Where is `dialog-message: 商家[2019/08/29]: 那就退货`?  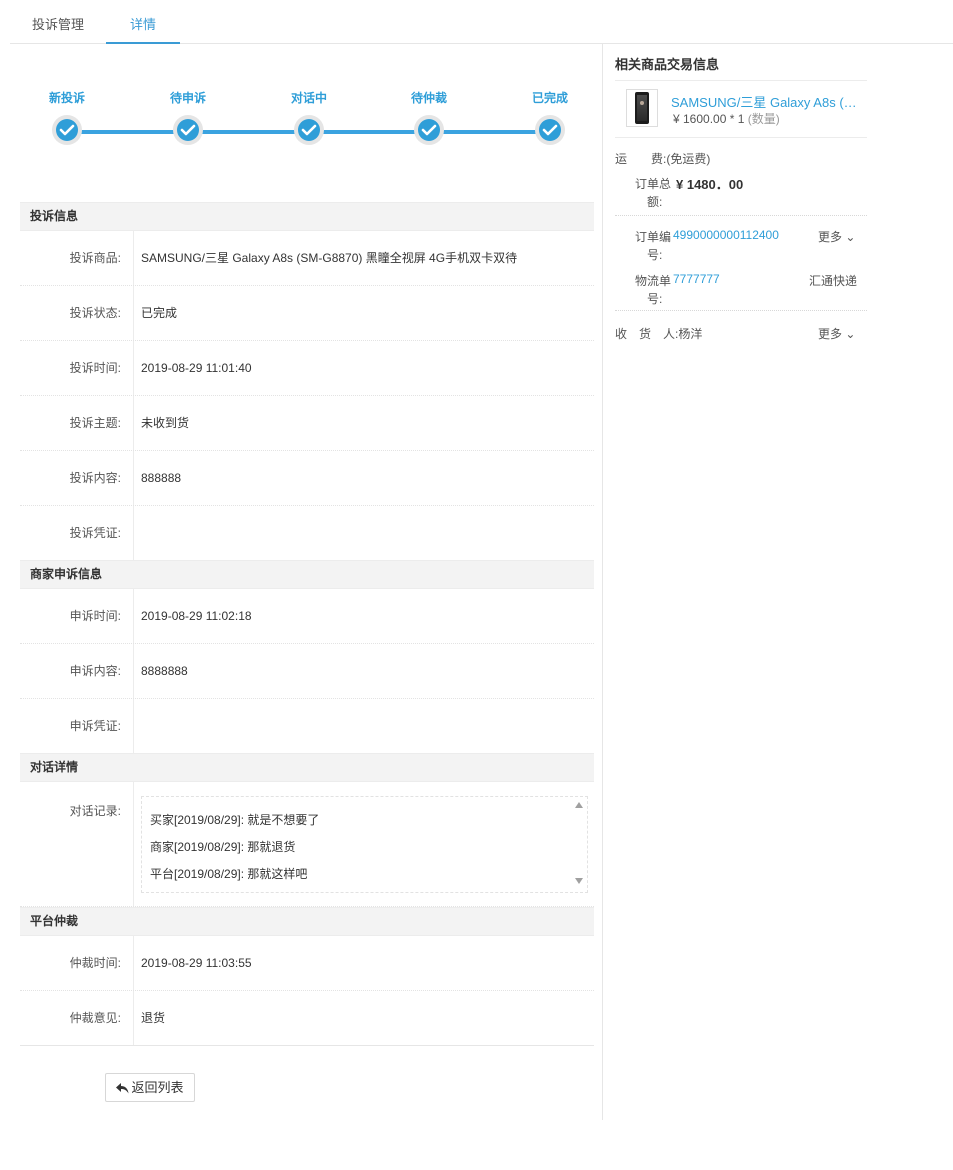 dialog-message: 商家[2019/08/29]: 那就退货 is located at coordinates (223, 847).